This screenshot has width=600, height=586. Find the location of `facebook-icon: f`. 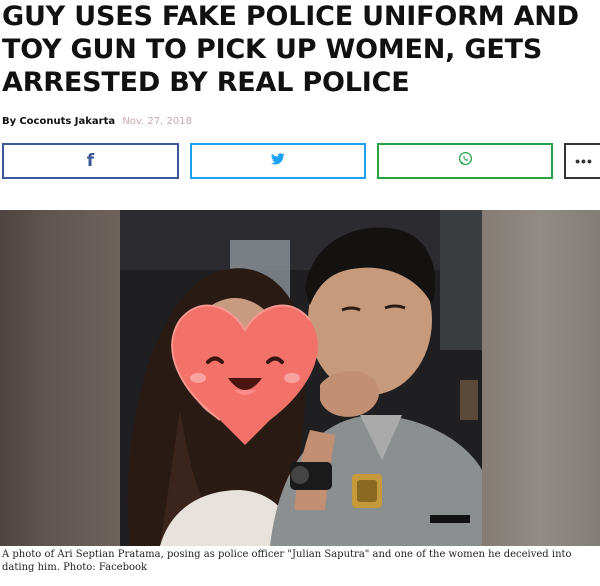

facebook-icon: f is located at coordinates (90, 161).